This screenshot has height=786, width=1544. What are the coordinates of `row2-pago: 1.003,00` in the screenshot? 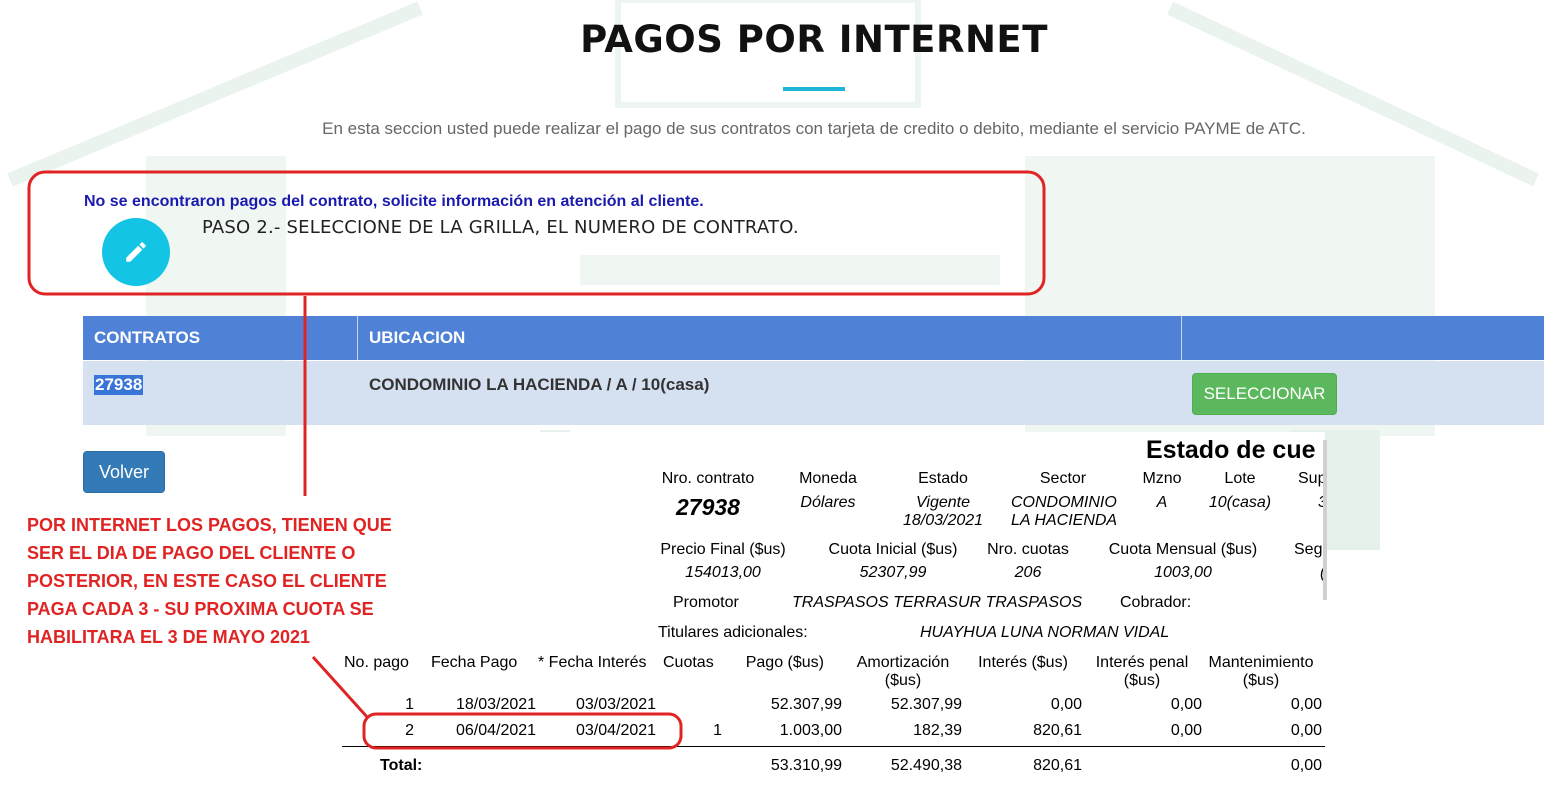 It's located at (810, 730).